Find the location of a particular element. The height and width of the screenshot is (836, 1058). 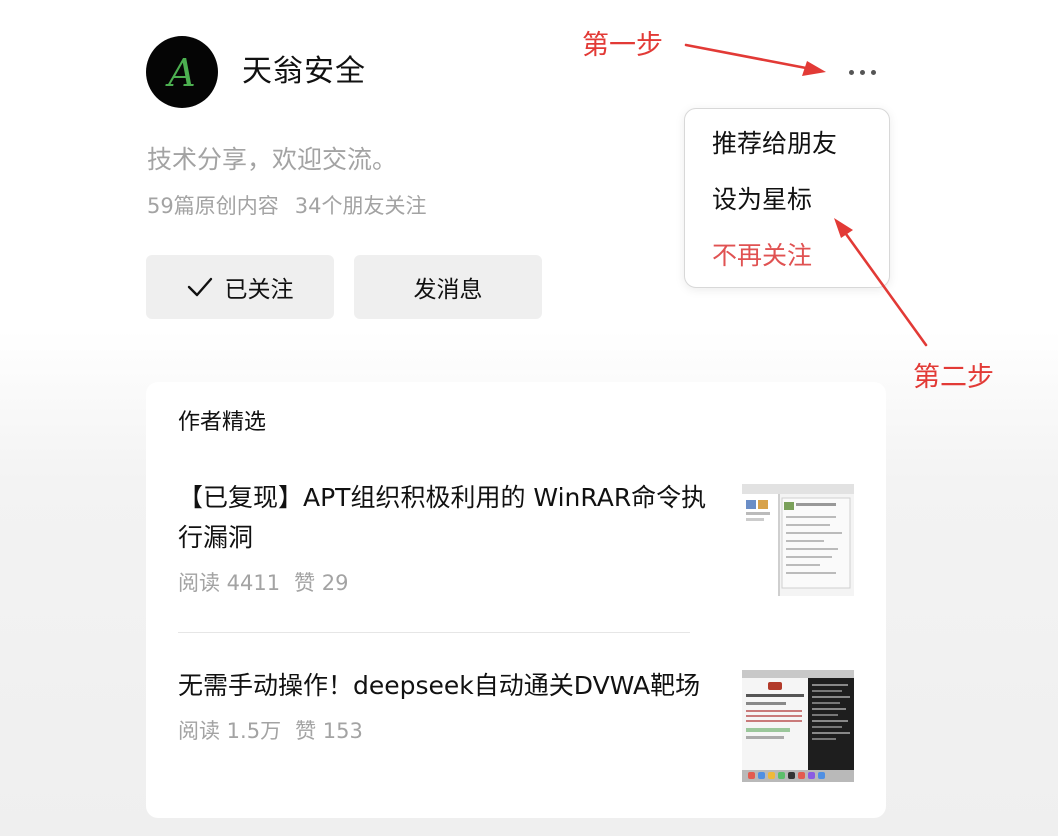

account-stats: 59篇原创内容 34个朋友关注 is located at coordinates (286, 206).